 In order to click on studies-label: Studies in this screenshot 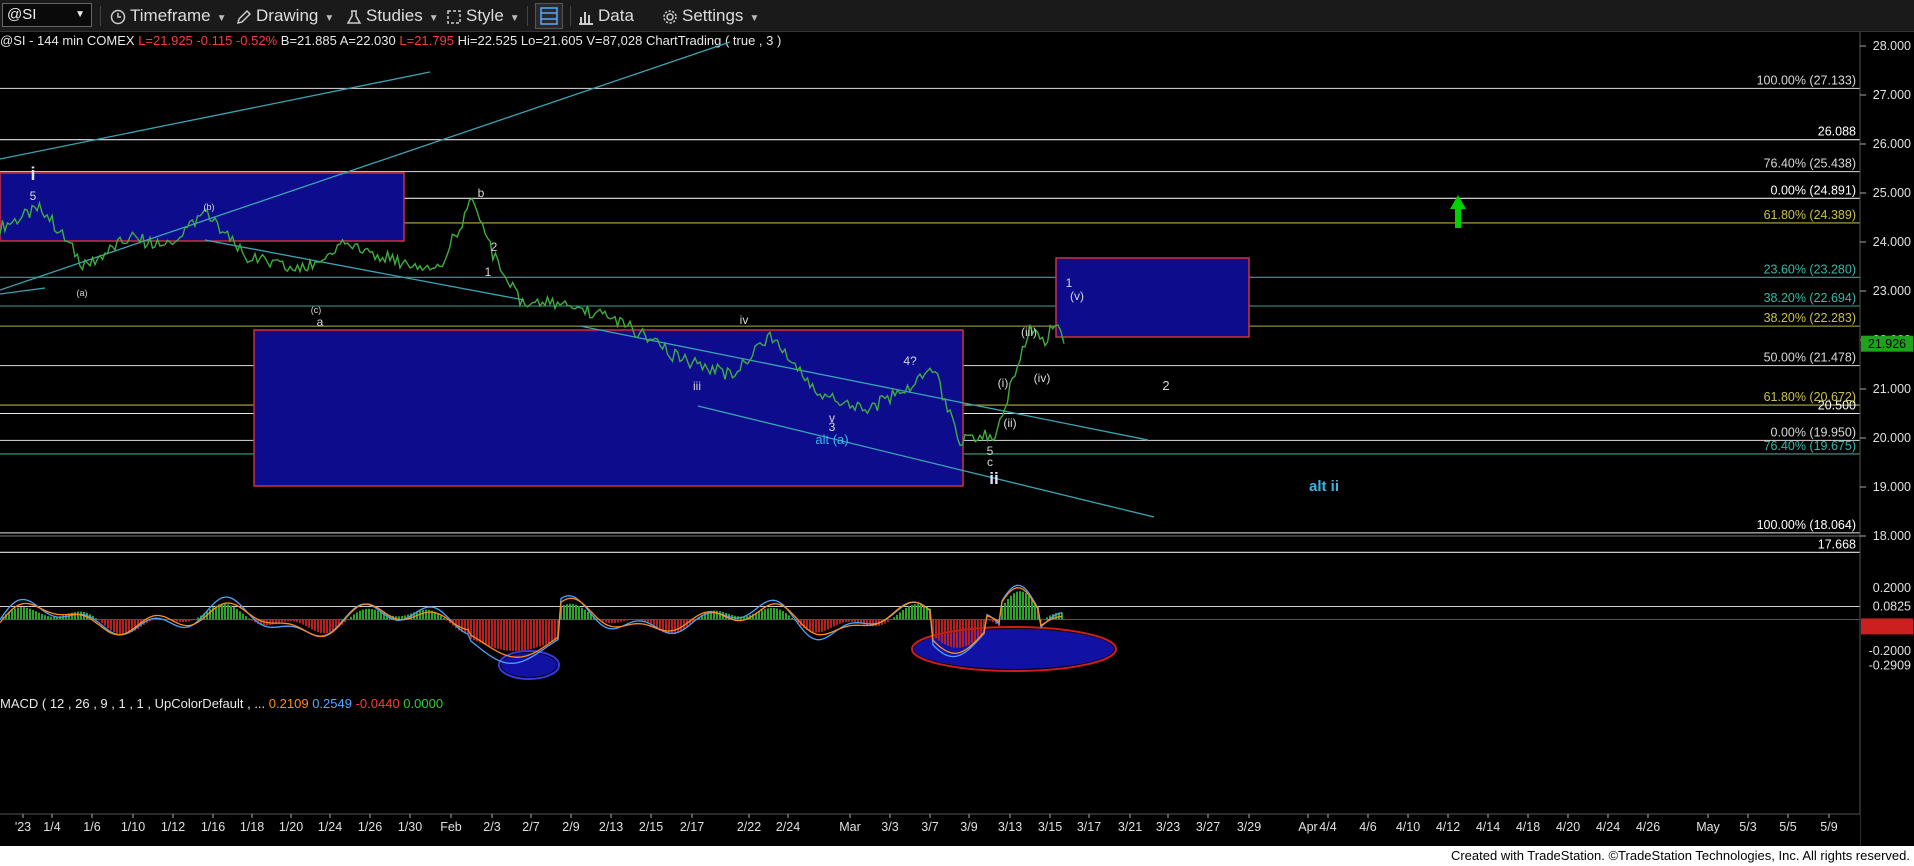, I will do `click(394, 15)`.